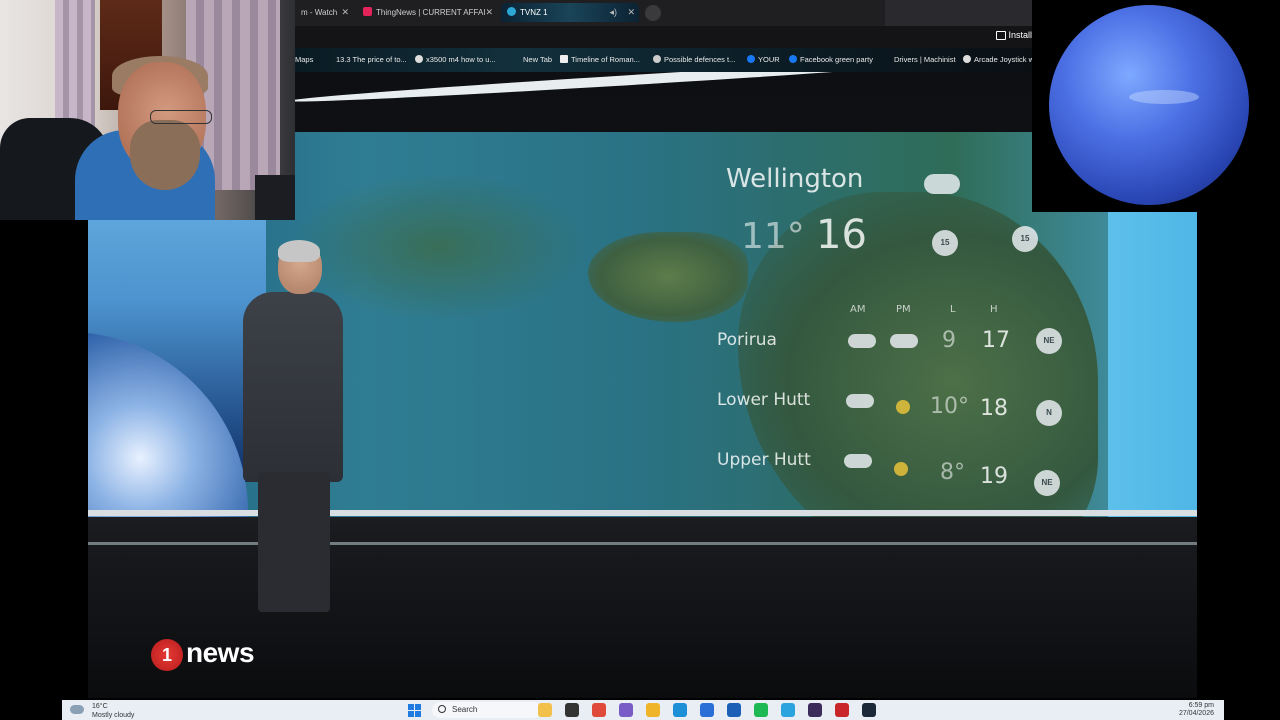 This screenshot has width=1280, height=720. Describe the element at coordinates (165, 155) in the screenshot. I see `streamer-beard` at that location.